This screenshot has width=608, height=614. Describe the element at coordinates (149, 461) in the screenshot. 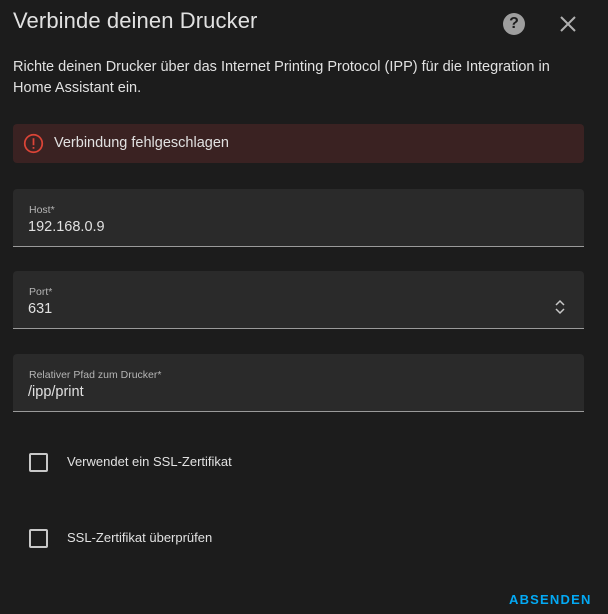

I see `ssl-checkbox-label: Verwendet ein SSL-Zertifikat` at that location.